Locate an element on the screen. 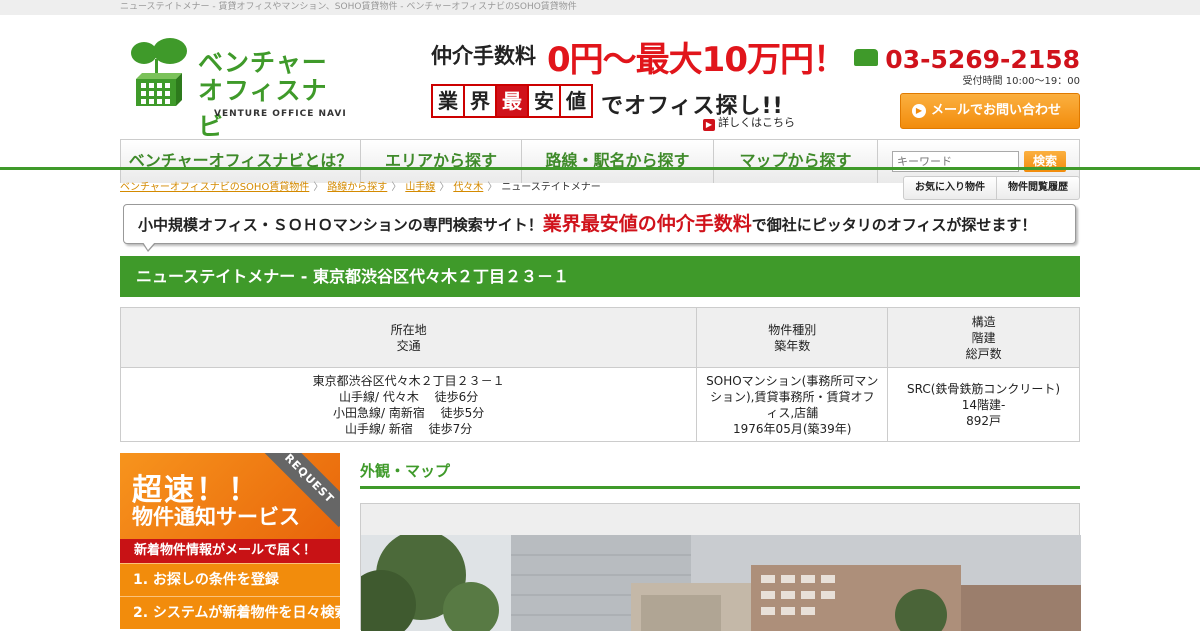  tagline-pre: 小中規模オフィス・ＳＯＨＯマンションの専門検索サイト！ is located at coordinates (340, 225).